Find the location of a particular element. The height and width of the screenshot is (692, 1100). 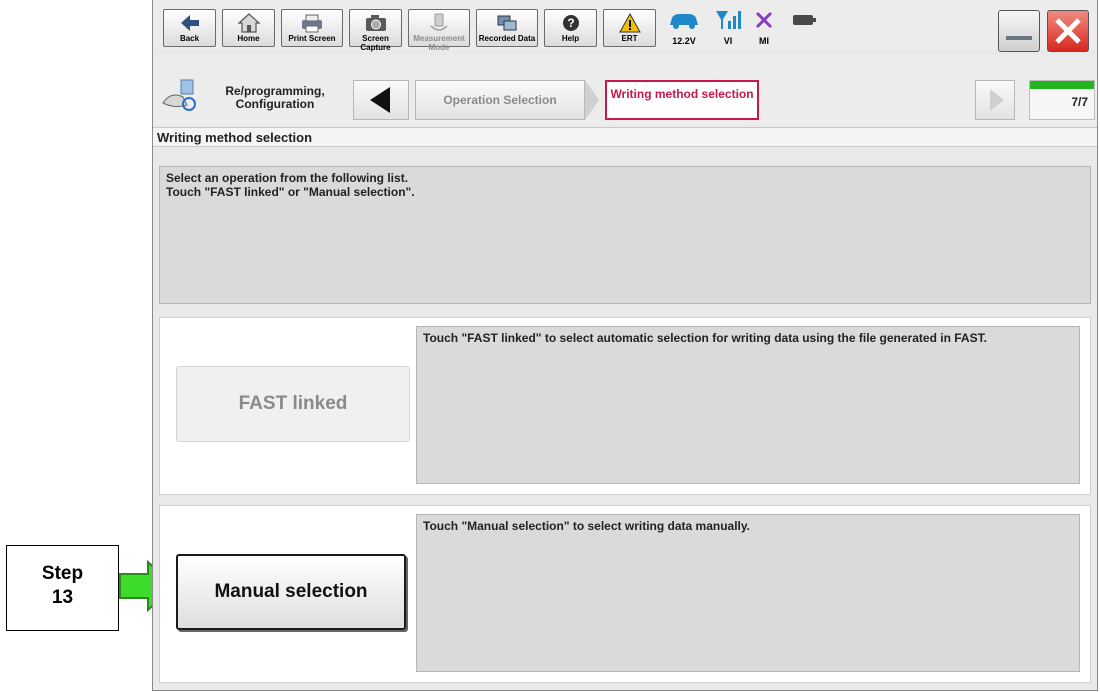

tab-operation-selection: Operation Selection is located at coordinates (500, 100).